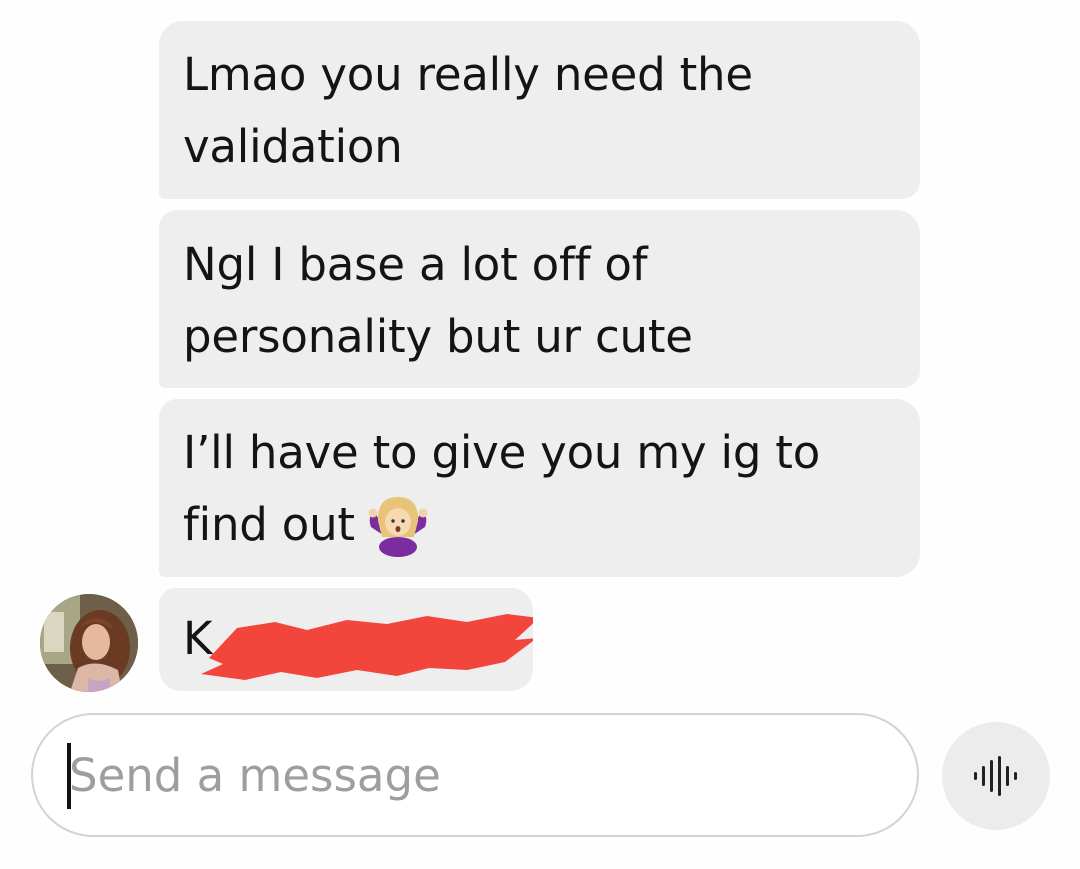 The height and width of the screenshot is (869, 1080). What do you see at coordinates (438, 336) in the screenshot?
I see `message-text: personality but ur cute` at bounding box center [438, 336].